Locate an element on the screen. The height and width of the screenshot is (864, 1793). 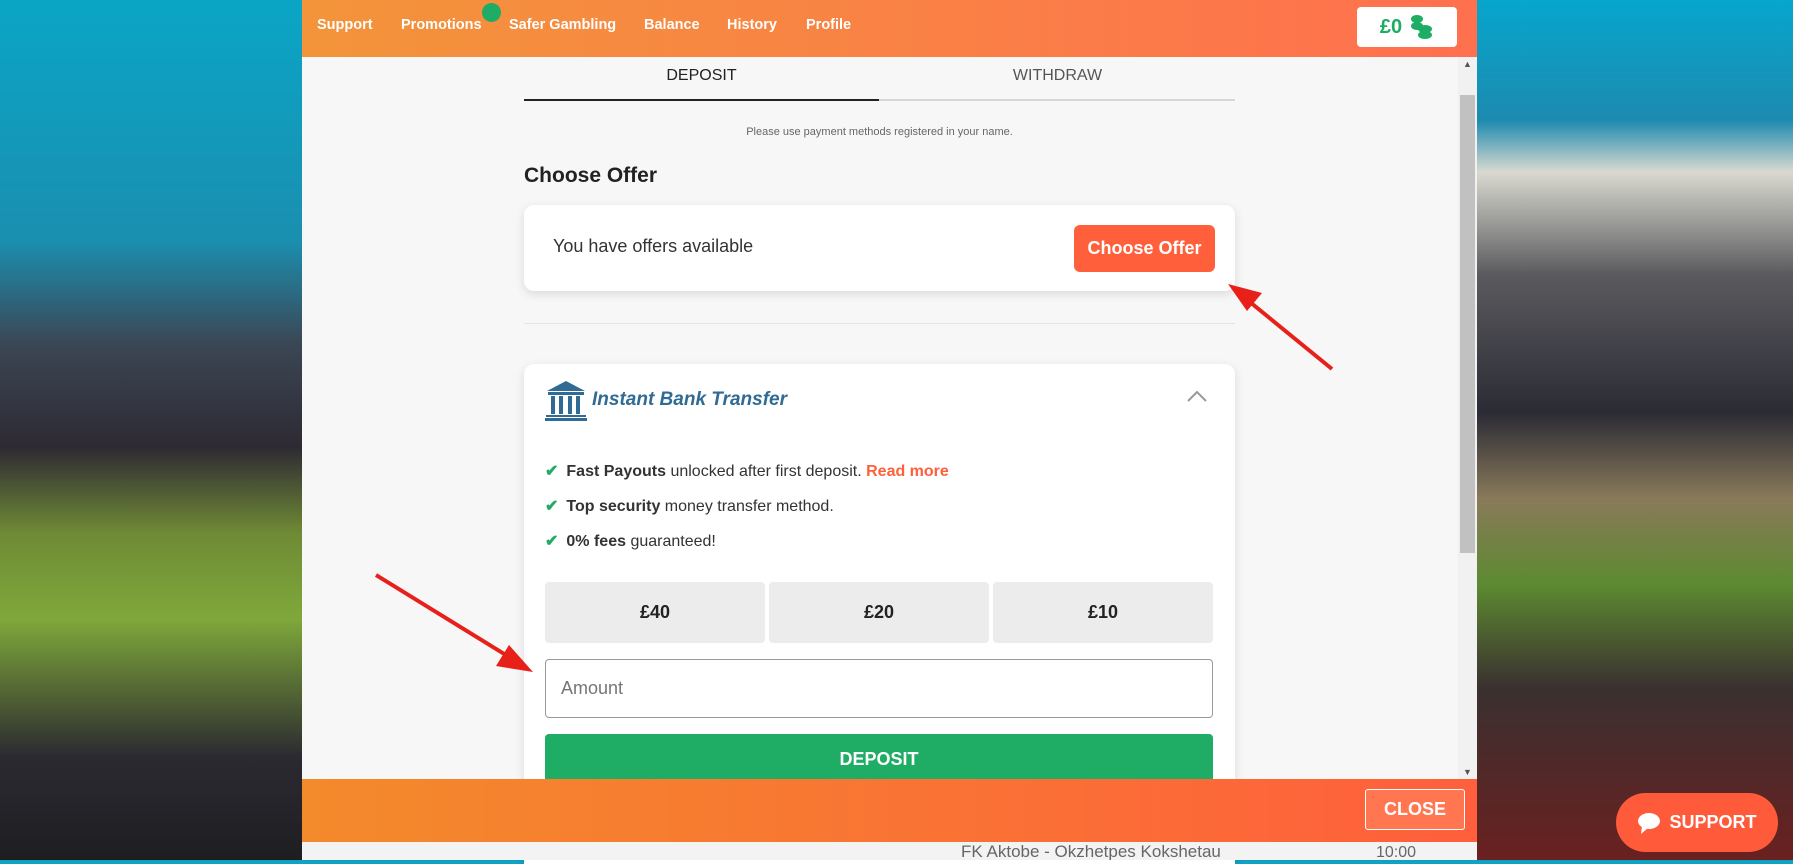
footer-bar: CLOSE is located at coordinates (889, 810).